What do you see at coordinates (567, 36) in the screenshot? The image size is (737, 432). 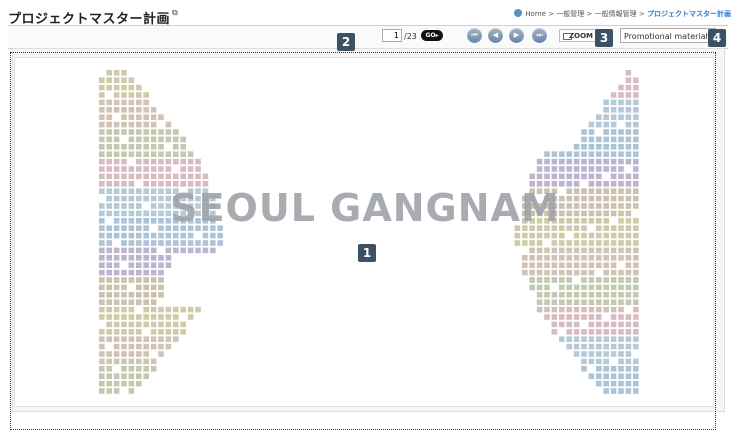 I see `zoom-icon` at bounding box center [567, 36].